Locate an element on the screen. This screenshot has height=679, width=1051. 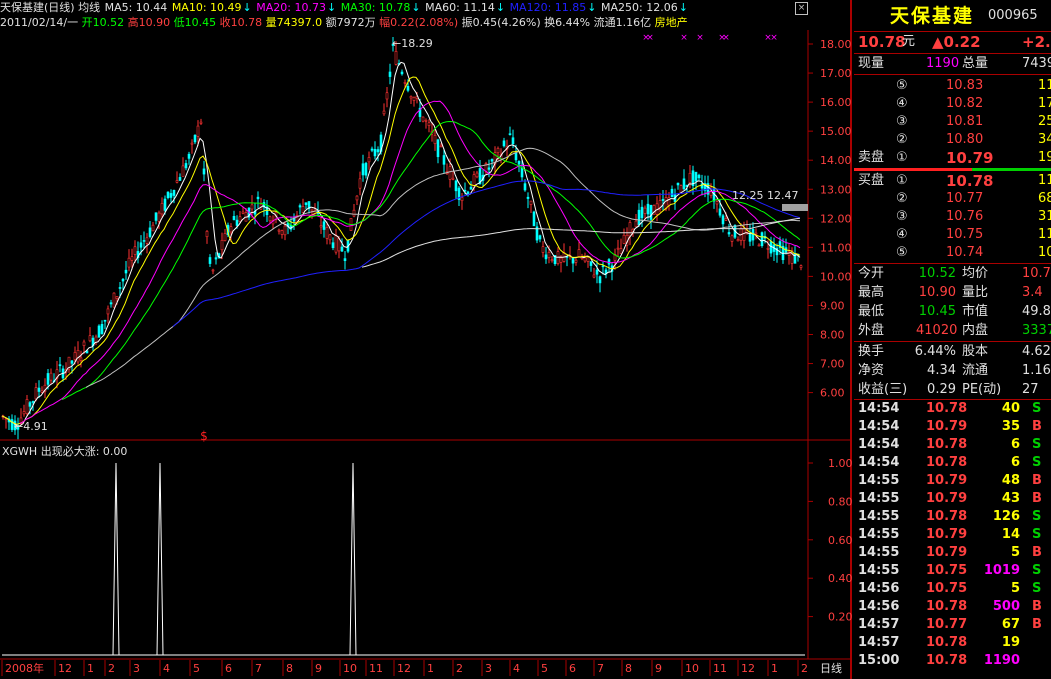
trade-row: 14:55 10.79 5 B is located at coordinates (952, 553).